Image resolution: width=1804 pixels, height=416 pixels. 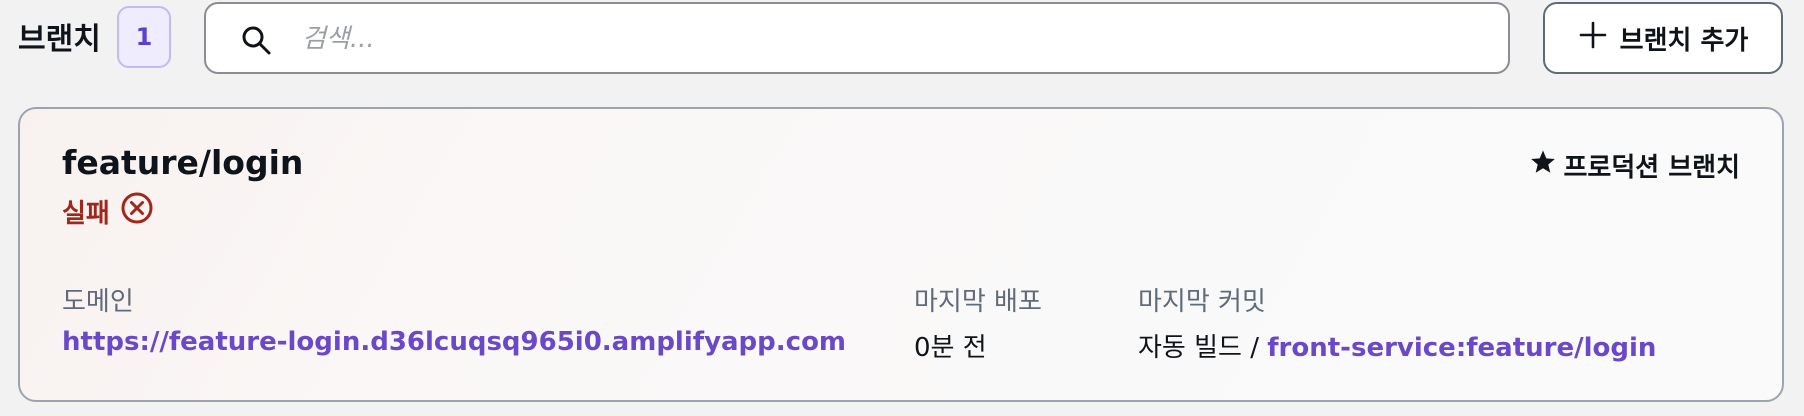 I want to click on search-icon, so click(x=256, y=40).